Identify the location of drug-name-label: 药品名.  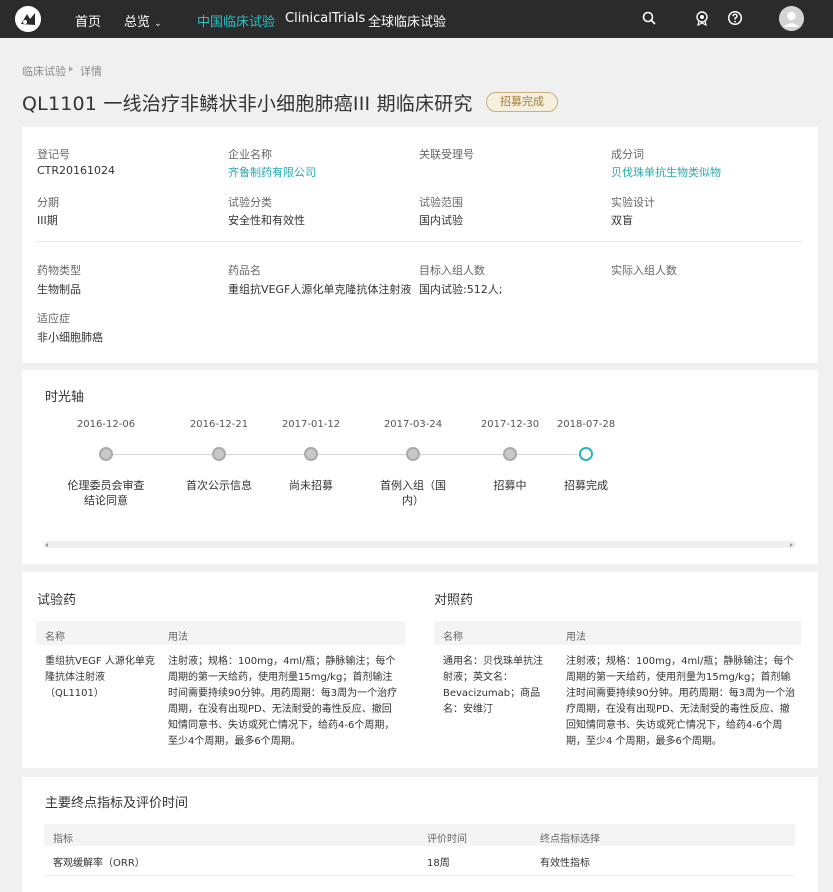
(244, 270).